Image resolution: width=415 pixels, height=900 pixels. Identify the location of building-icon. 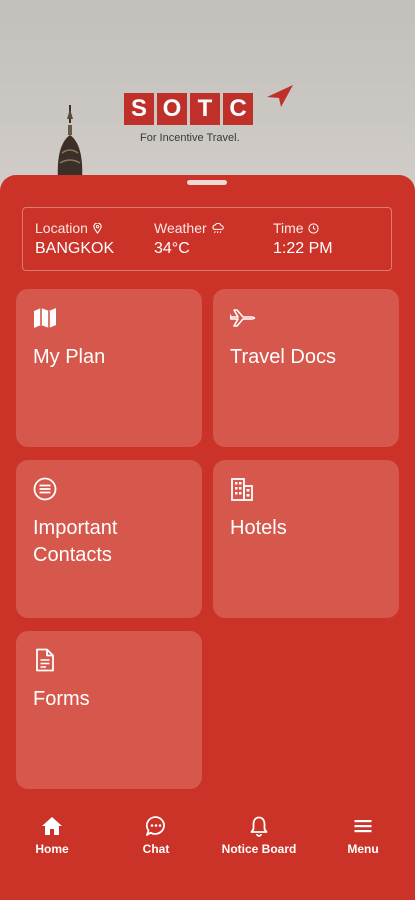
(242, 489).